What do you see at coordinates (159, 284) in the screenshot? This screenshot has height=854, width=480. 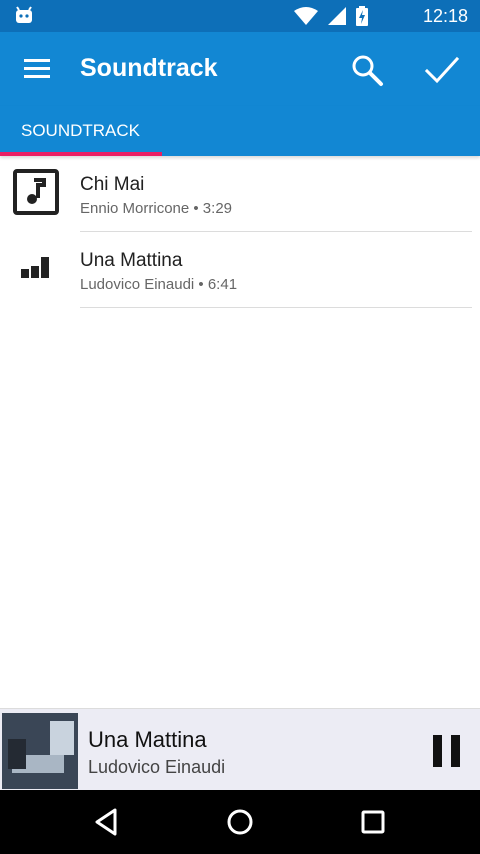 I see `track-subtitle: Ludovico Einaudi • 6:41` at bounding box center [159, 284].